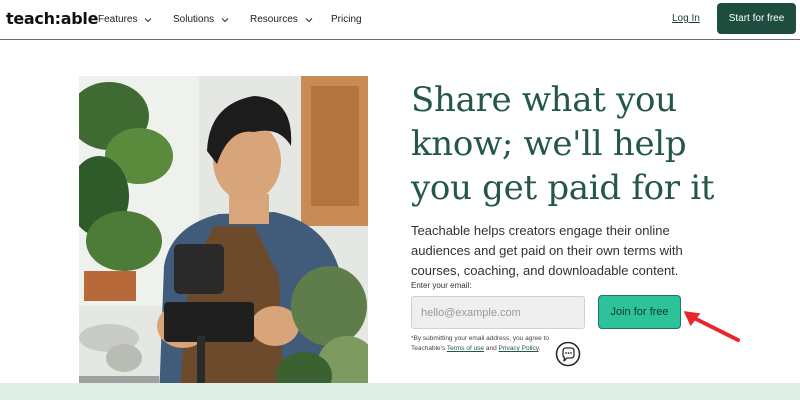 The height and width of the screenshot is (400, 800). What do you see at coordinates (441, 285) in the screenshot?
I see `email-label: Enter your email:` at bounding box center [441, 285].